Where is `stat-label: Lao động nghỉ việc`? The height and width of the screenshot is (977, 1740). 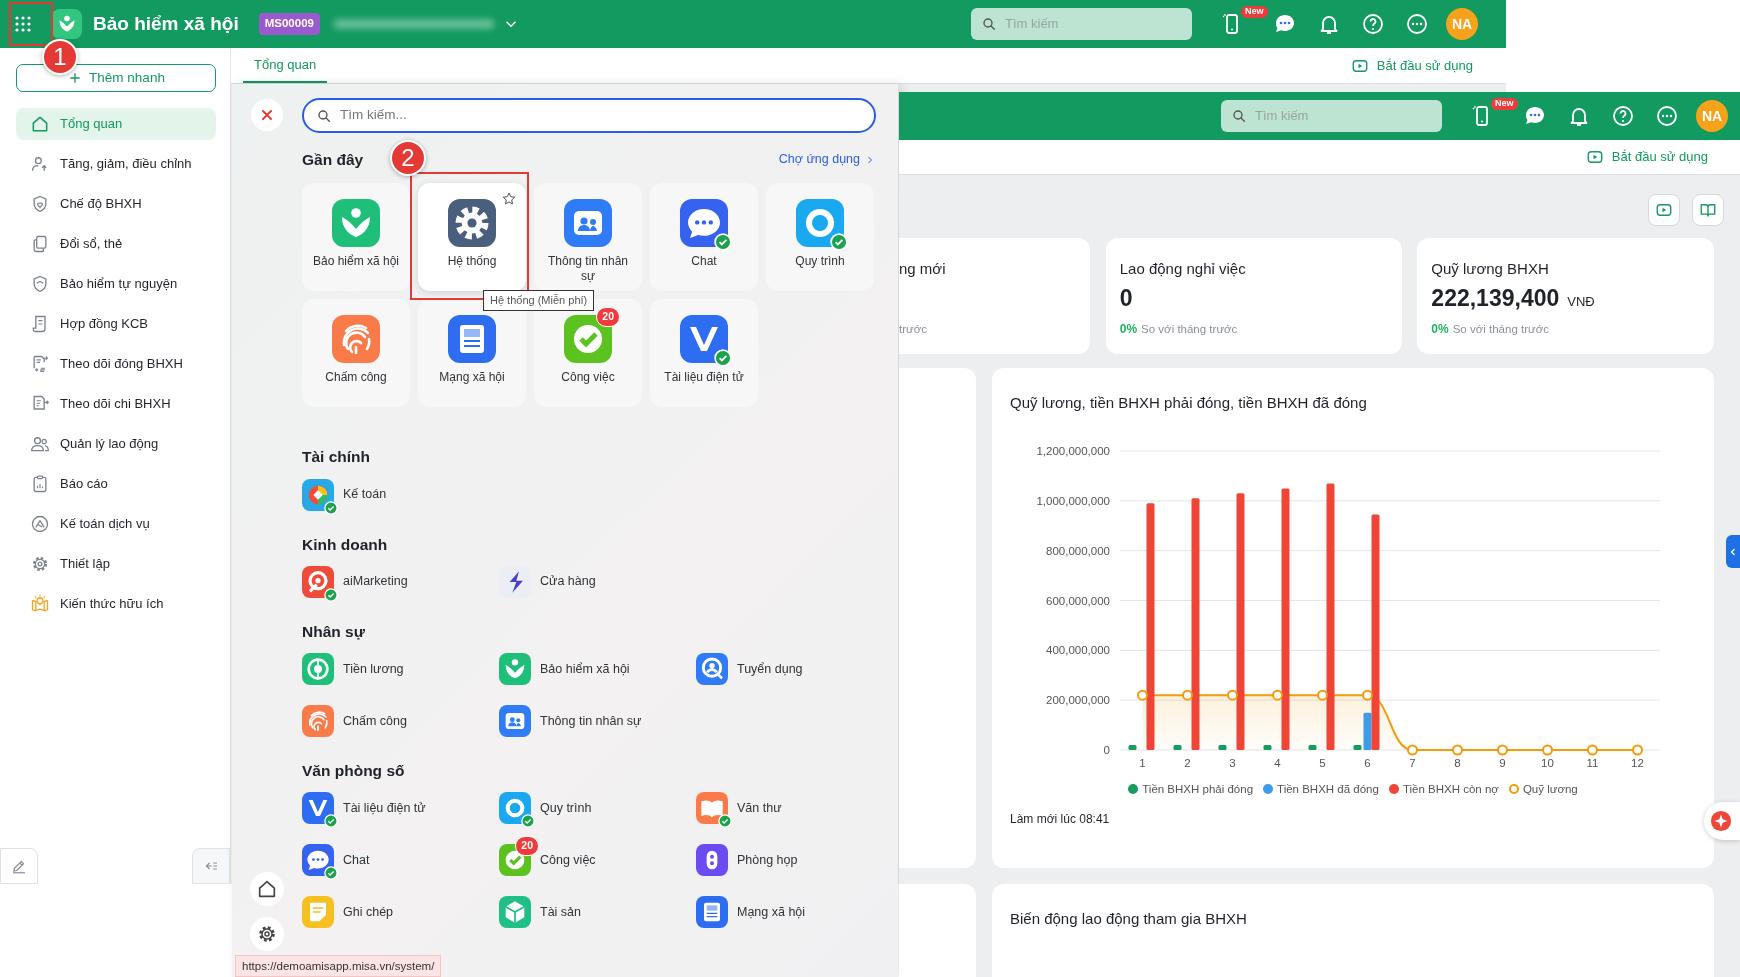 stat-label: Lao động nghỉ việc is located at coordinates (1183, 269).